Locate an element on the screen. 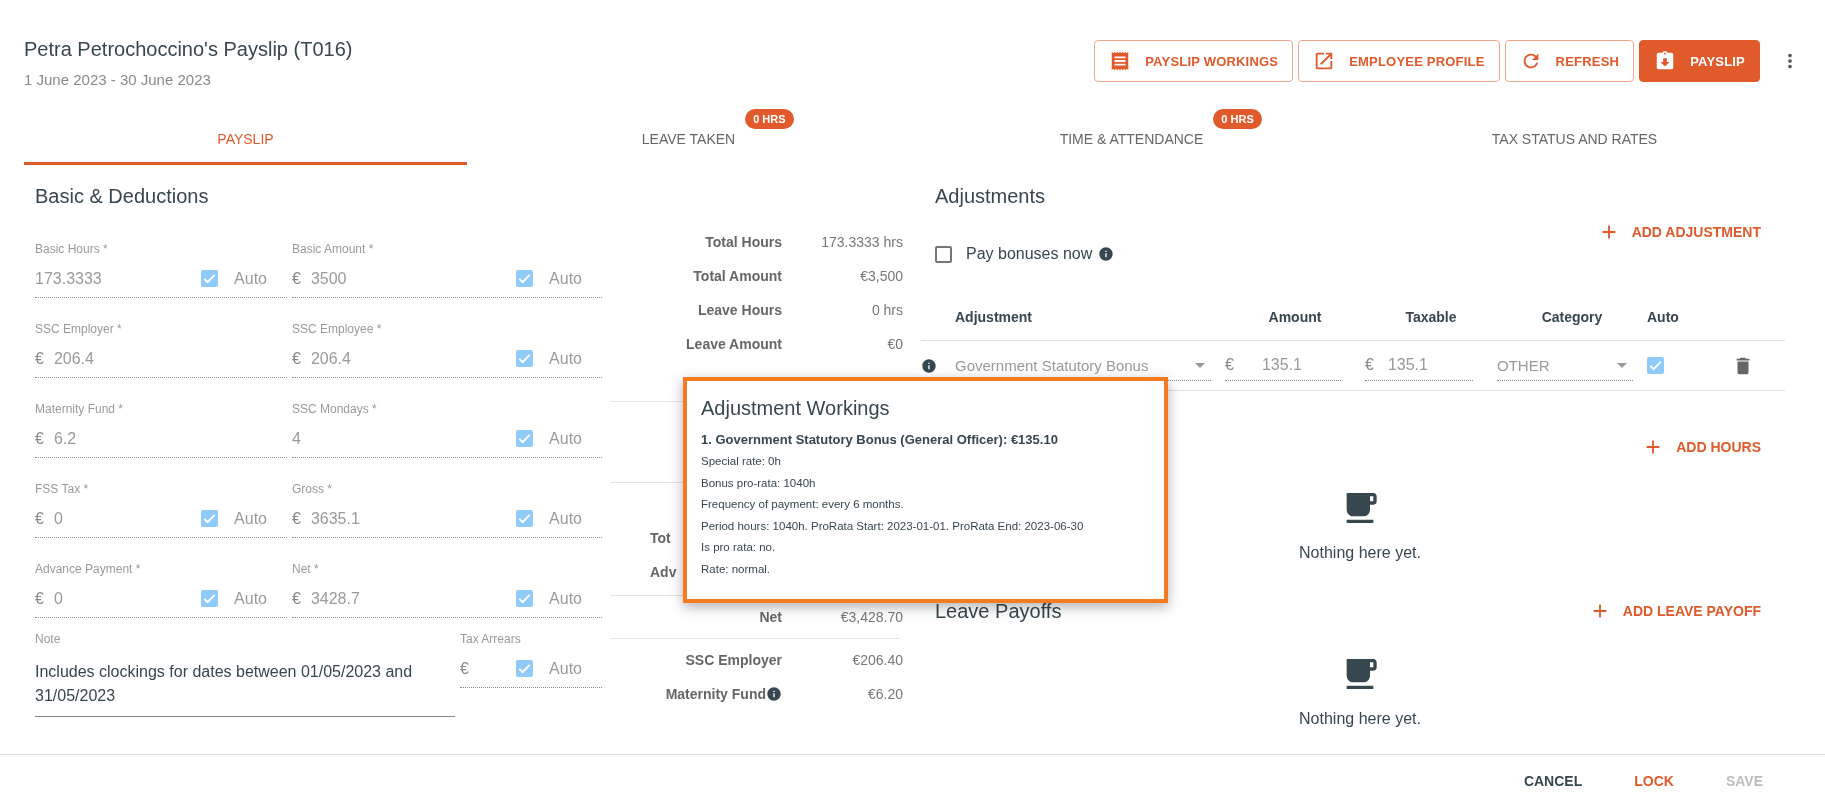 The image size is (1825, 806). summary-value: 173.3333 hrs is located at coordinates (861, 242).